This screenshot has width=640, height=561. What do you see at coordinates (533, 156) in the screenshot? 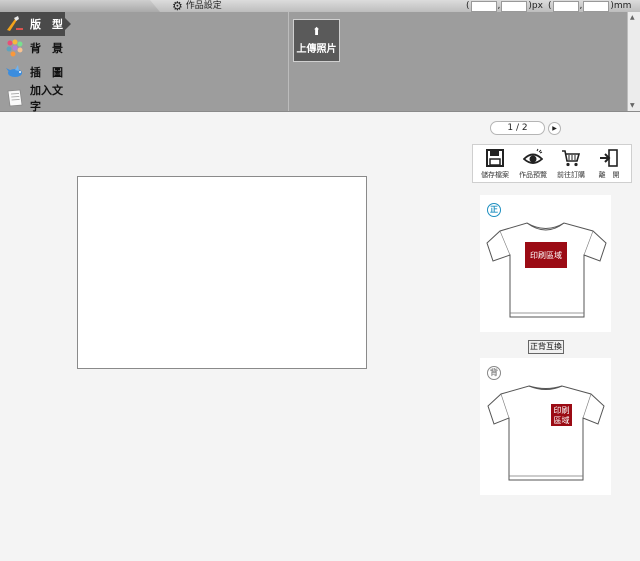
I see `eye-icon` at bounding box center [533, 156].